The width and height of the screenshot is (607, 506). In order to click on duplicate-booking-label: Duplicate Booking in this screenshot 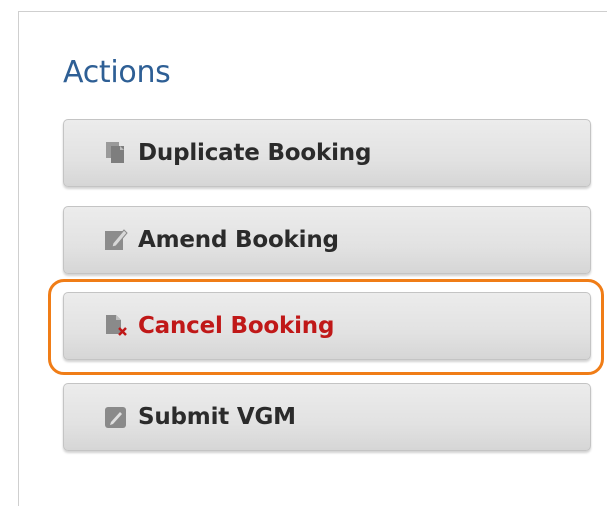, I will do `click(255, 153)`.